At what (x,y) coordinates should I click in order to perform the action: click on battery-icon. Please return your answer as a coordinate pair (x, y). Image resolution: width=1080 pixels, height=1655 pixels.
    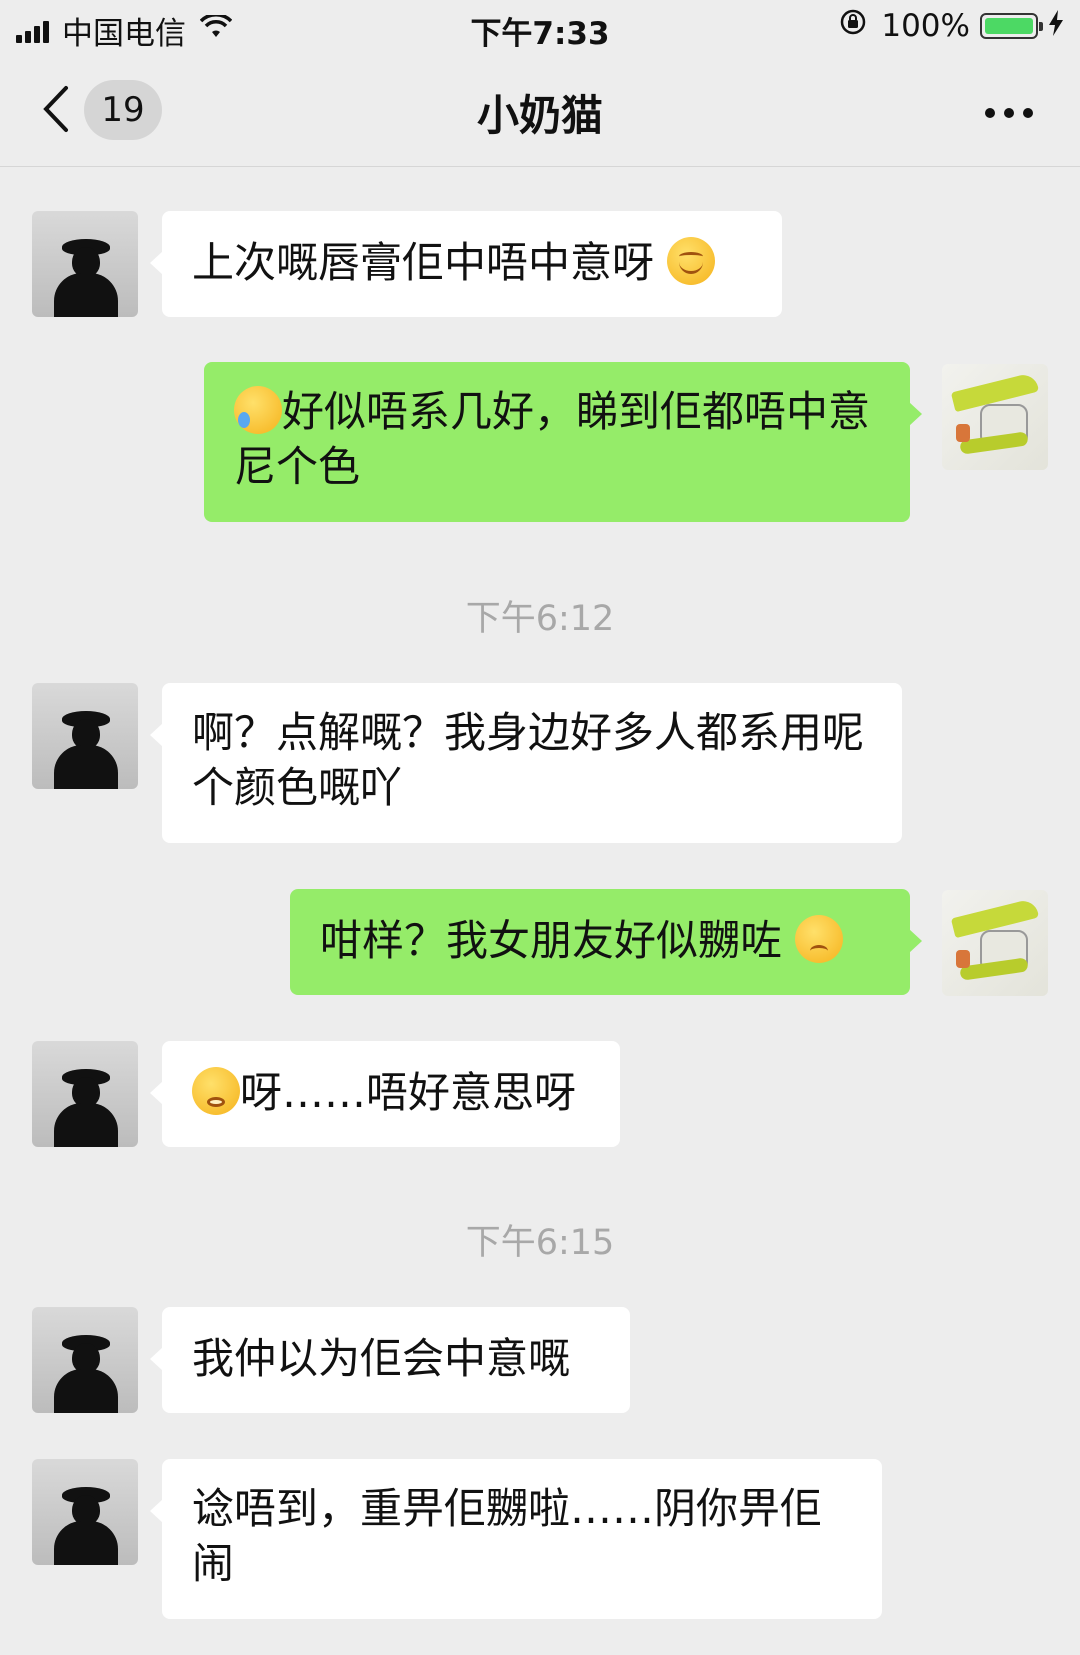
    Looking at the image, I should click on (1011, 26).